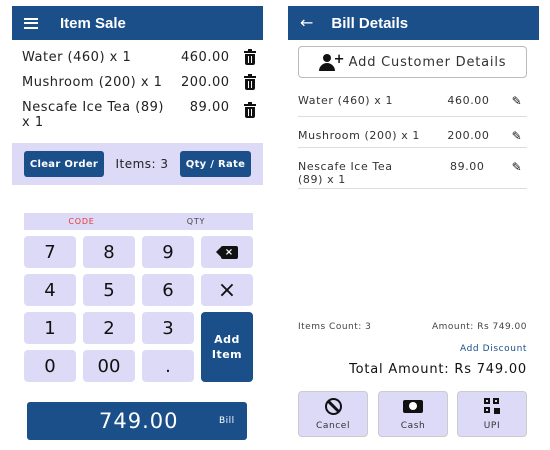 The width and height of the screenshot is (550, 450). Describe the element at coordinates (227, 347) in the screenshot. I see `add-item-button: Add Item` at that location.